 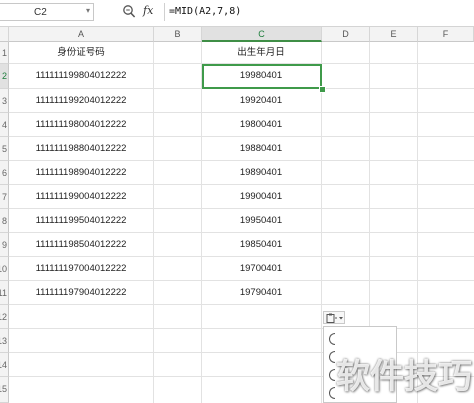 What do you see at coordinates (360, 338) in the screenshot?
I see `paste-option` at bounding box center [360, 338].